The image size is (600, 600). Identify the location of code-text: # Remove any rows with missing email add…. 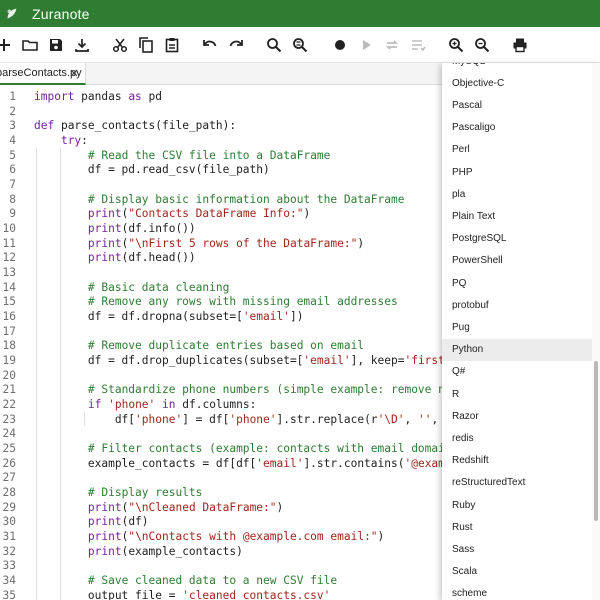
(216, 301).